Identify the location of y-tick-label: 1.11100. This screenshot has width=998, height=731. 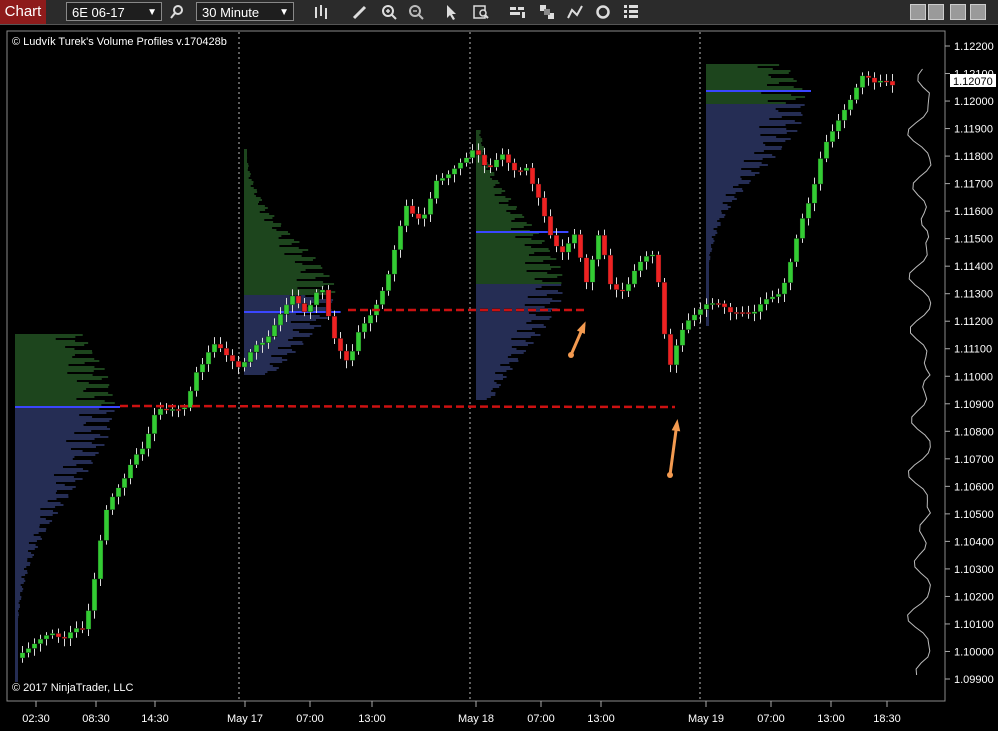
(973, 350).